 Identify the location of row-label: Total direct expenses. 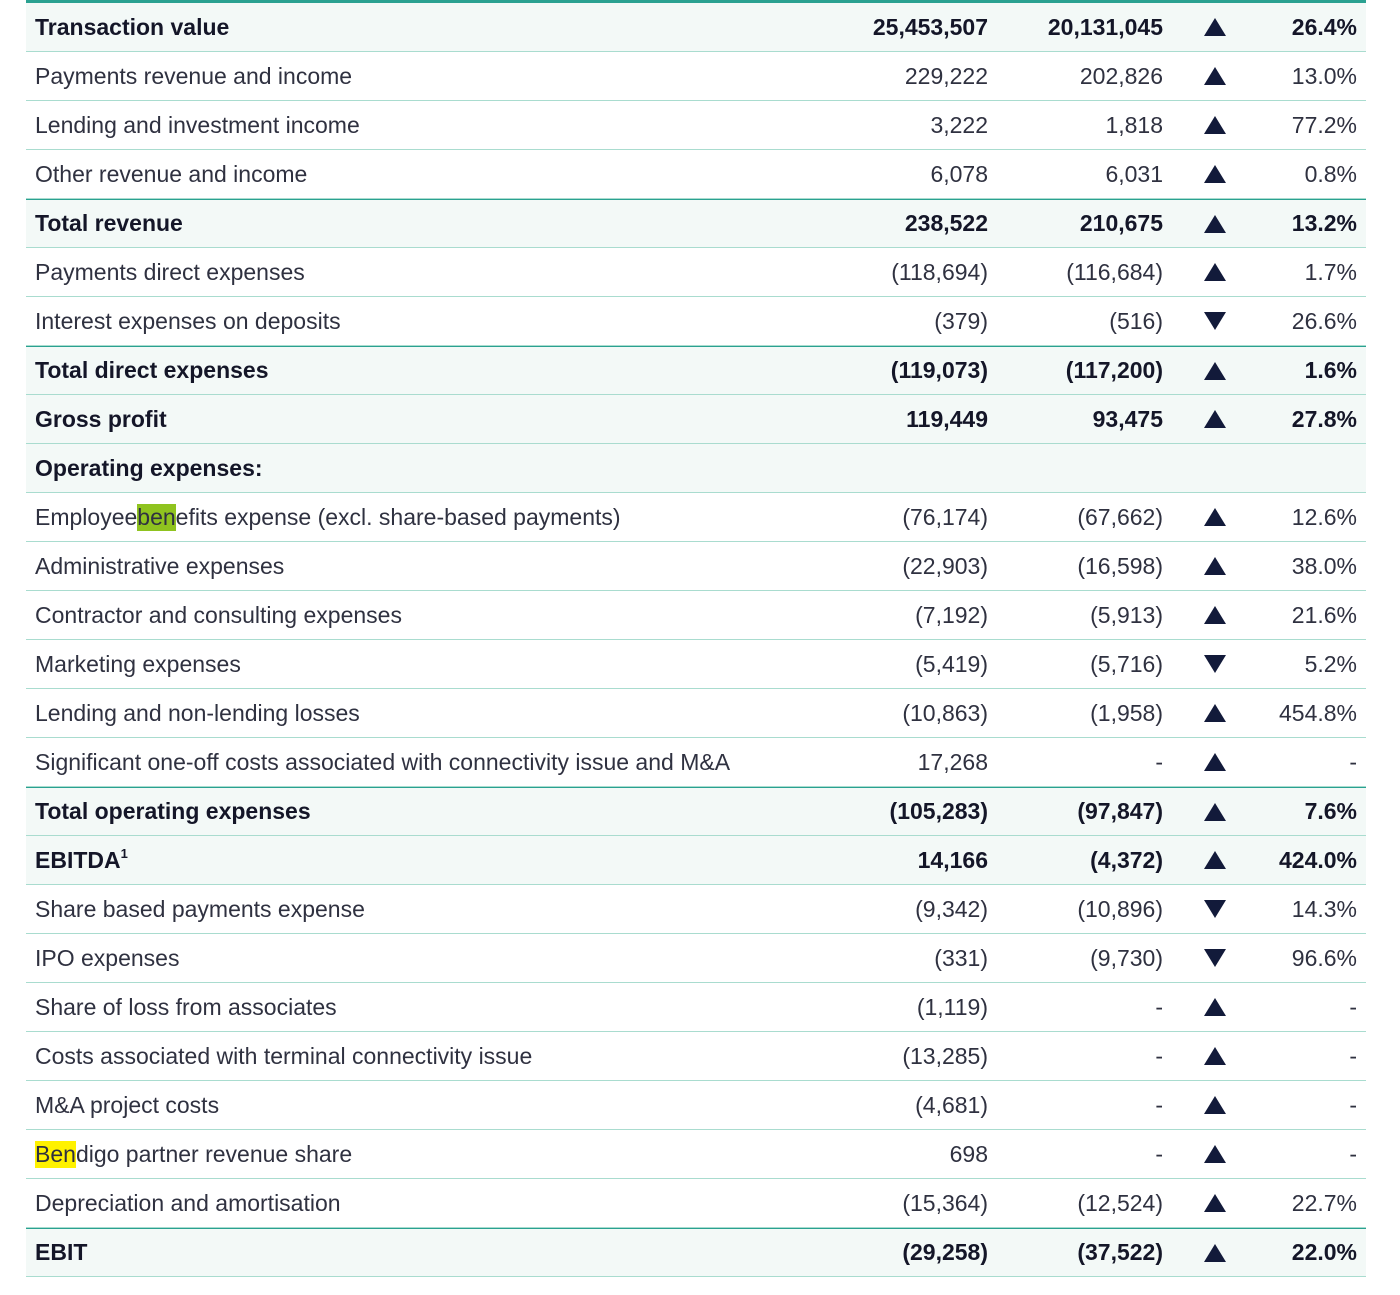
(152, 370).